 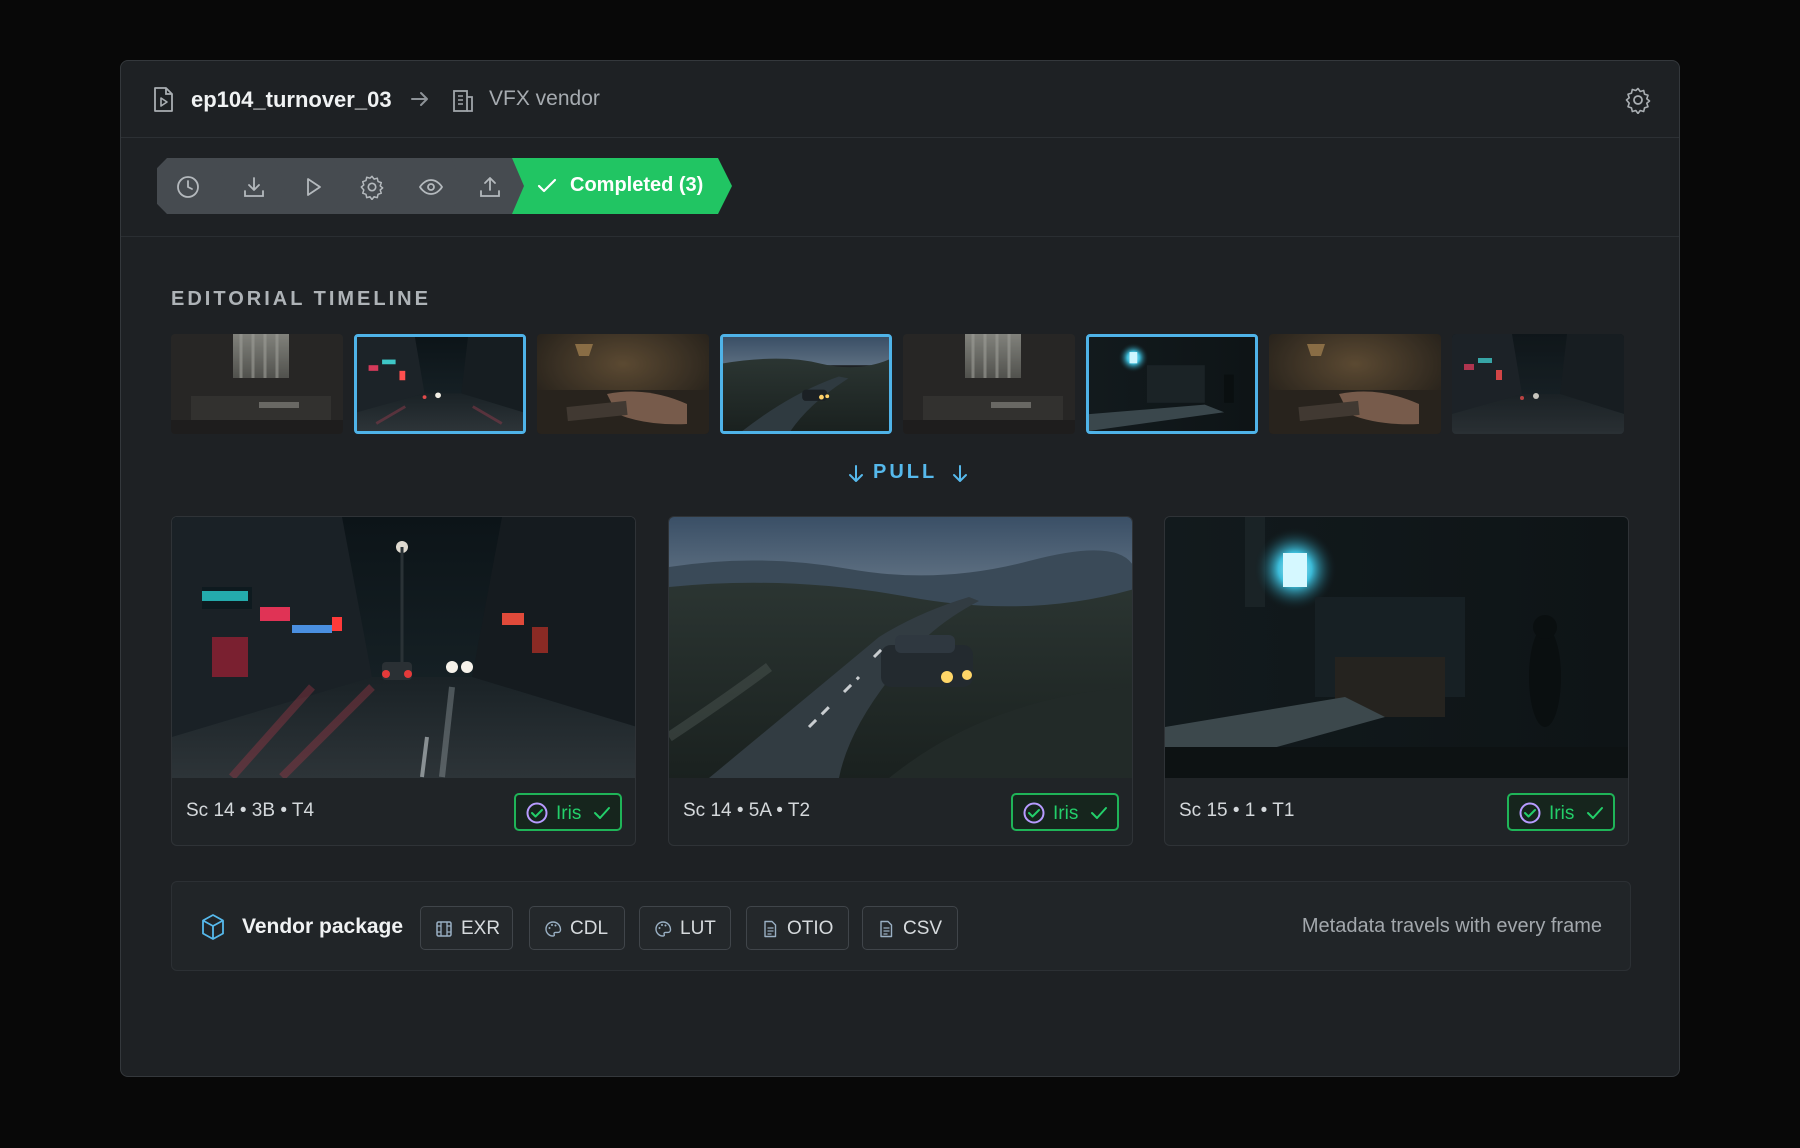 I want to click on format-label: OTIO, so click(x=810, y=928).